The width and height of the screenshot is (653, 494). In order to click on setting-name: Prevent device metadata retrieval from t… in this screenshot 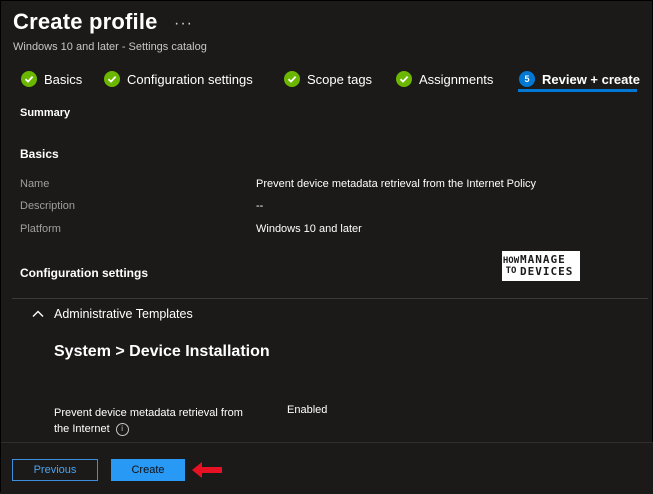, I will do `click(148, 421)`.